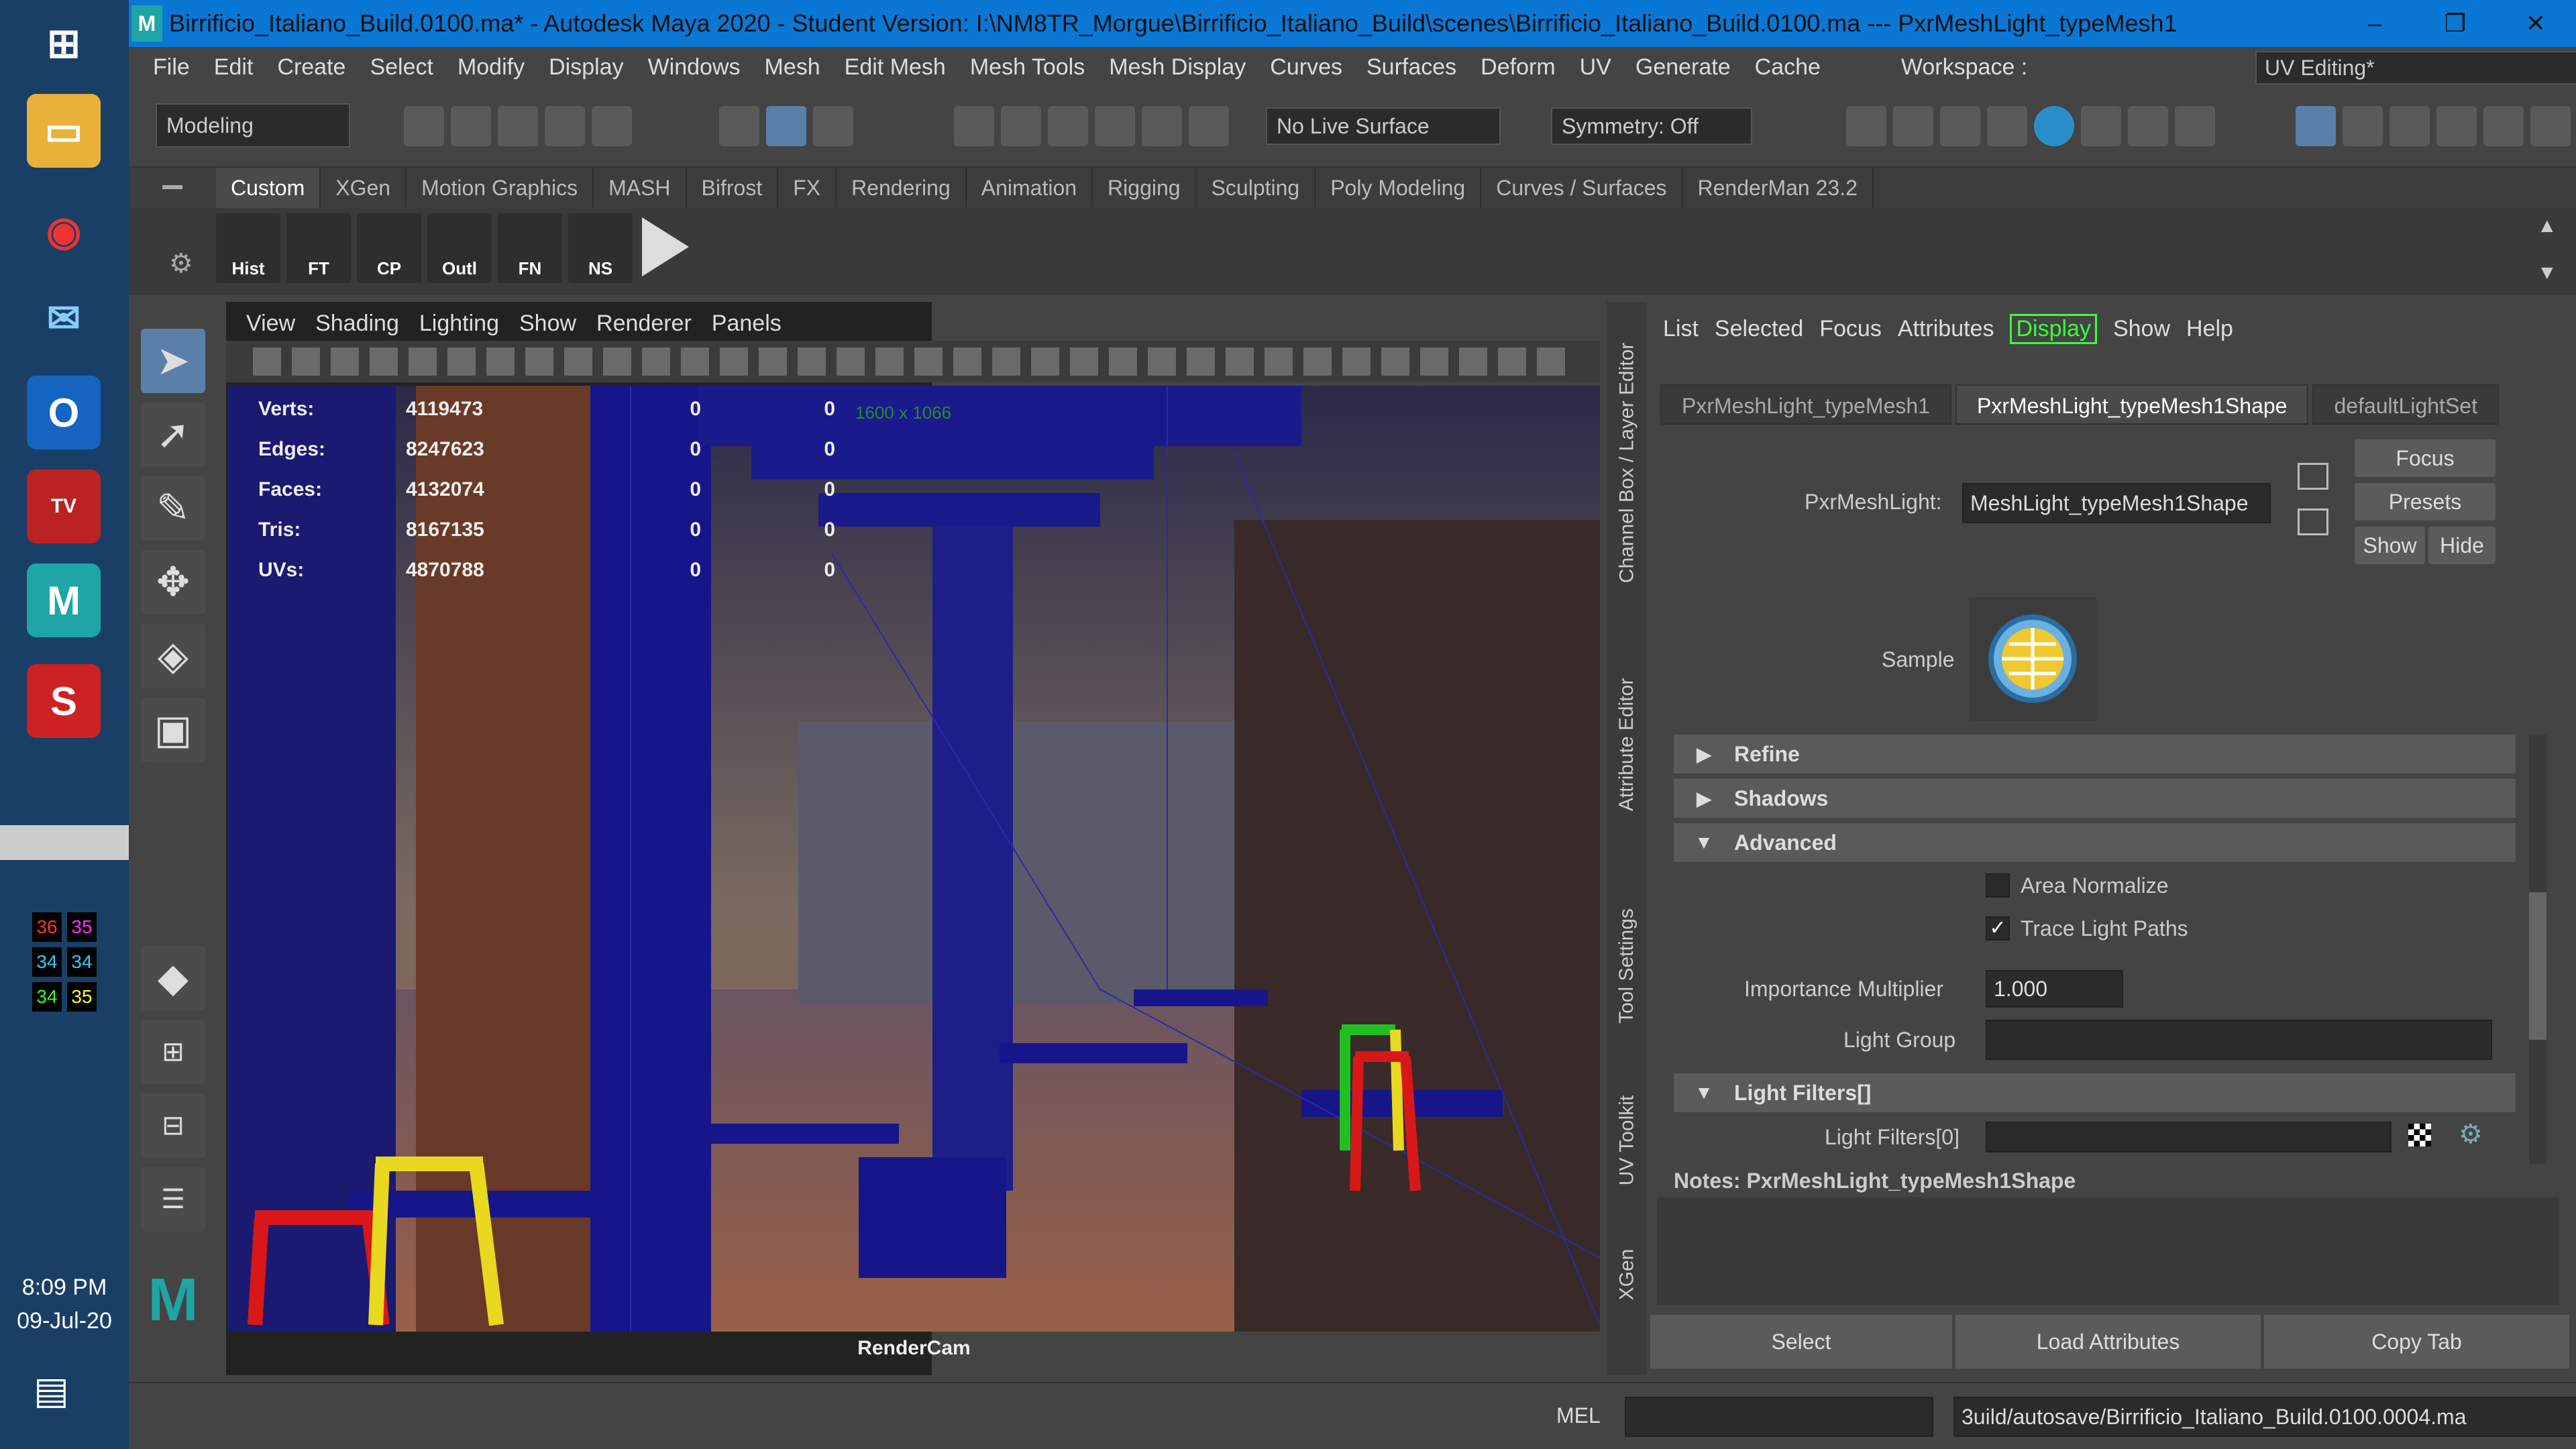  I want to click on menu-windows: Windows, so click(694, 67).